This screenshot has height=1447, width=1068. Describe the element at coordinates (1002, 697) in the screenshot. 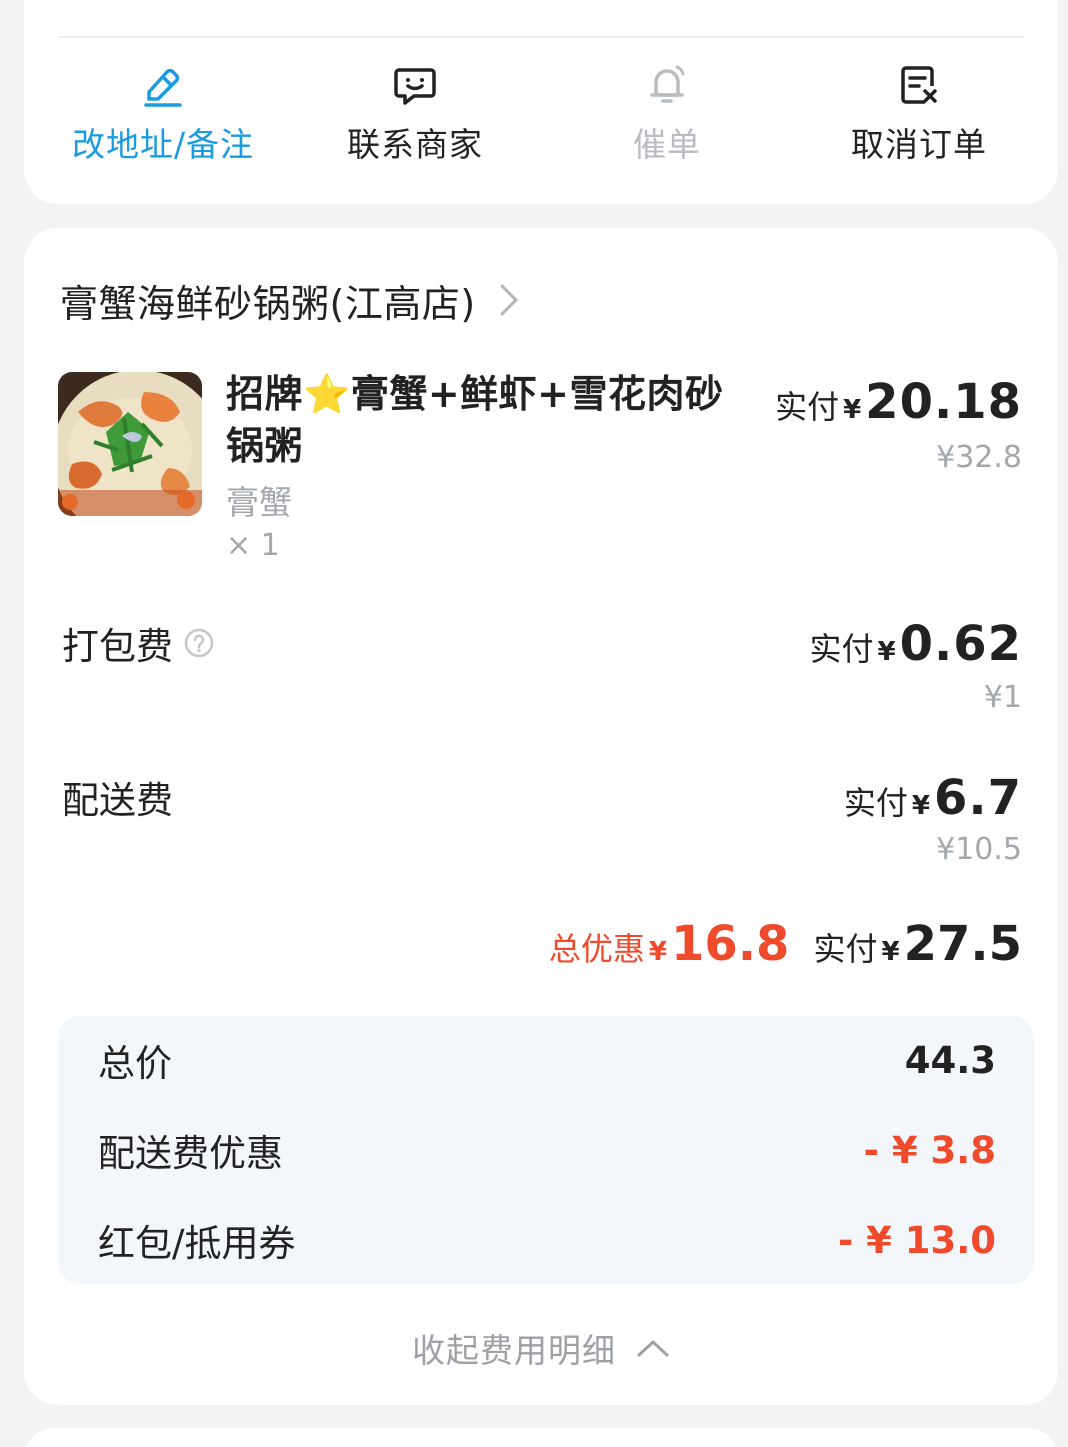

I see `packing-original-price: ¥1` at that location.